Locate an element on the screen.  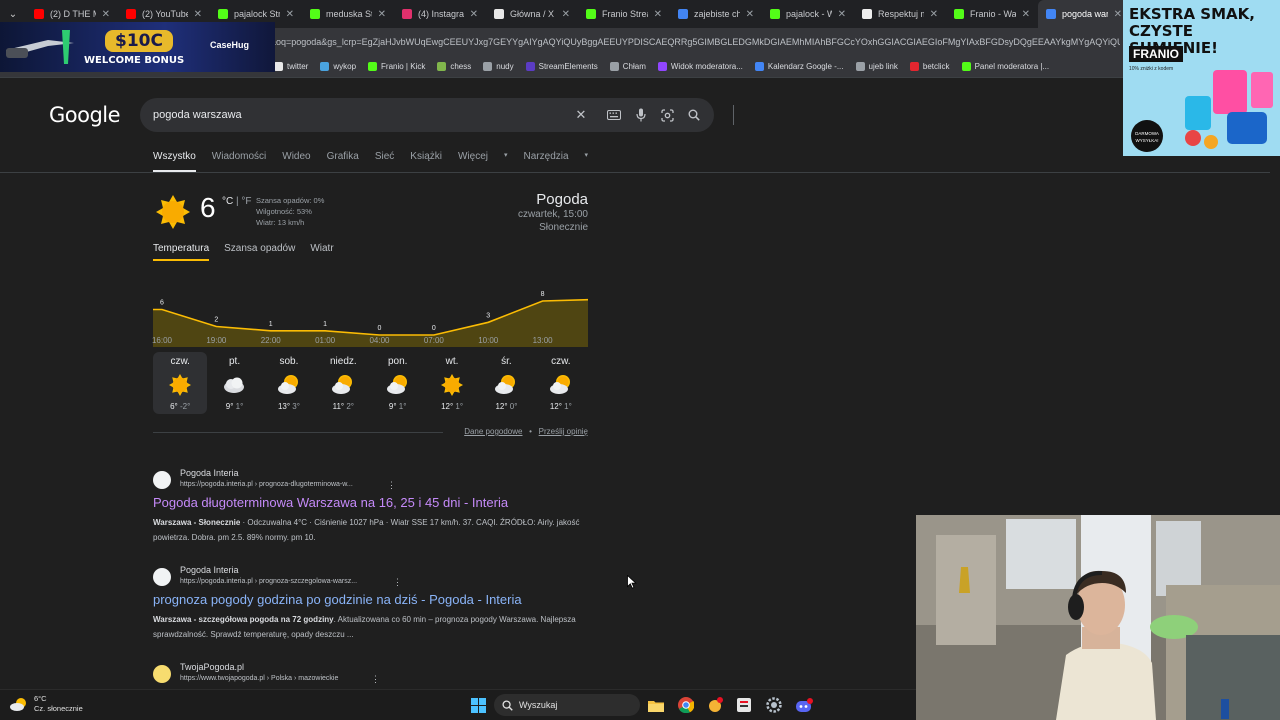
google-lens-icon is located at coordinates (667, 115).